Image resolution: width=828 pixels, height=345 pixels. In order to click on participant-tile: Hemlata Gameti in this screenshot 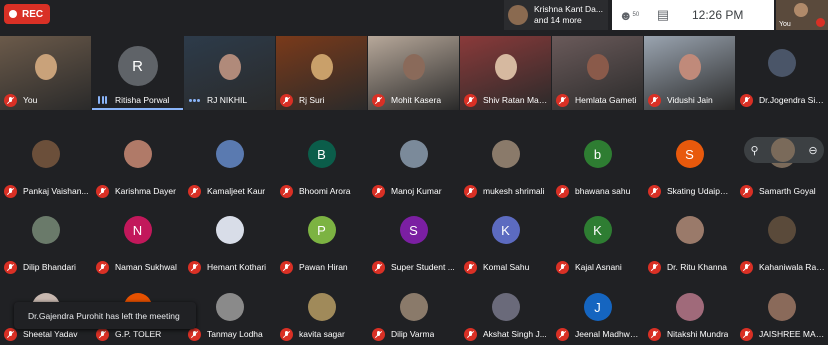, I will do `click(597, 73)`.